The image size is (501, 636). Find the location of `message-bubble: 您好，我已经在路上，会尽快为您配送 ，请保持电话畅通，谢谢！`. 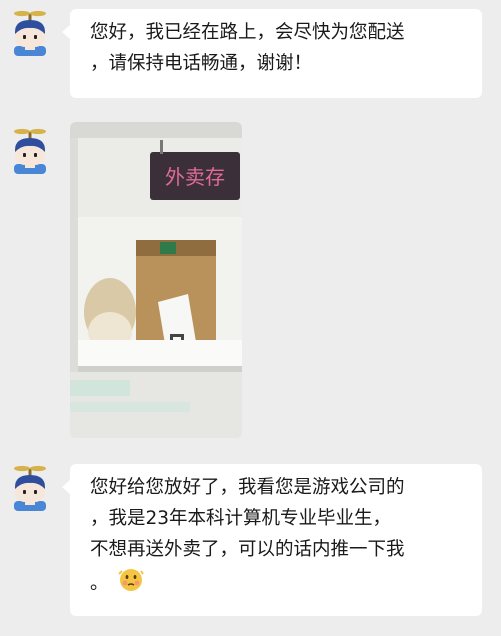

message-bubble: 您好，我已经在路上，会尽快为您配送 ，请保持电话畅通，谢谢！ is located at coordinates (272, 53).